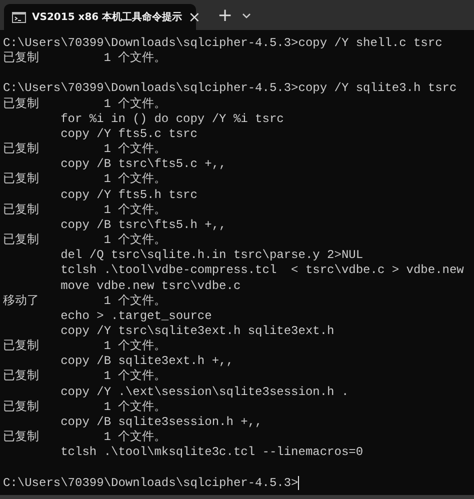 This screenshot has width=474, height=499. Describe the element at coordinates (129, 195) in the screenshot. I see `console-line: copy /Y fts5.h tsrc` at that location.